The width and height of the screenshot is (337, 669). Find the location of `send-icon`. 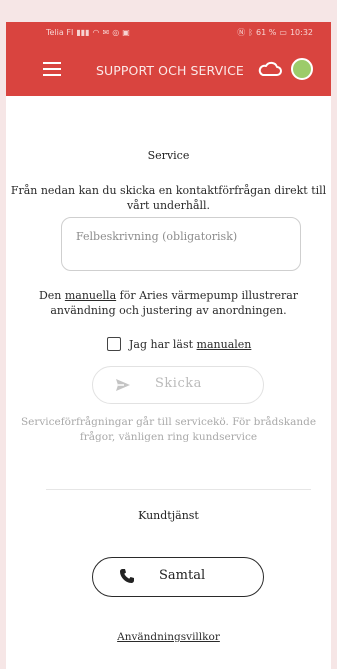

send-icon is located at coordinates (123, 385).